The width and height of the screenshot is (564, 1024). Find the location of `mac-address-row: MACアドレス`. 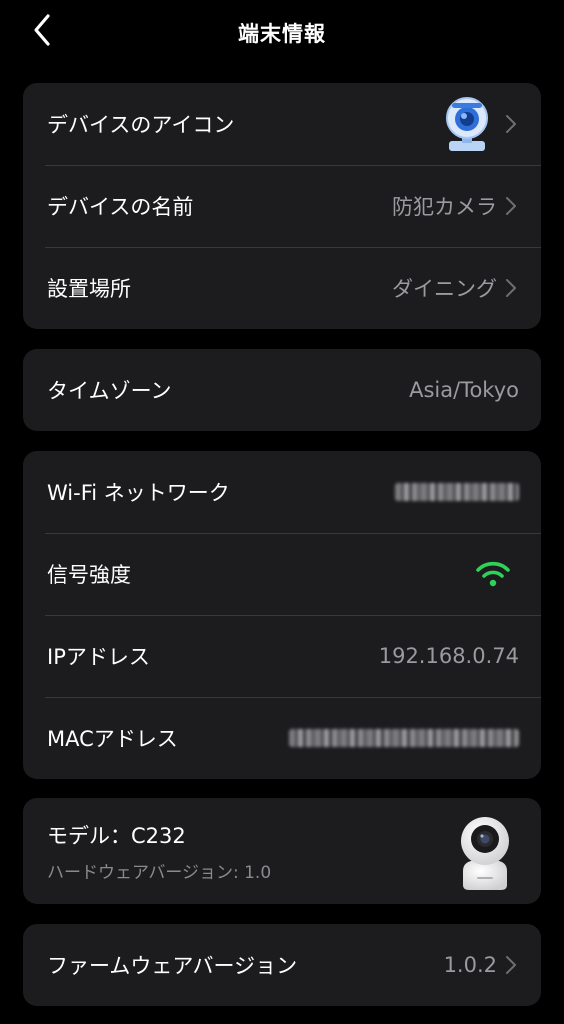

mac-address-row: MACアドレス is located at coordinates (282, 738).